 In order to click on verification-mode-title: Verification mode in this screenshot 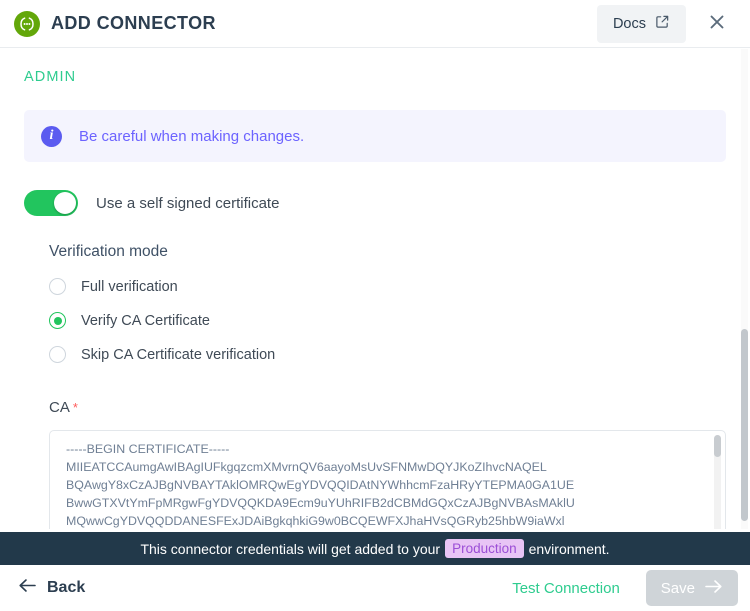, I will do `click(108, 251)`.